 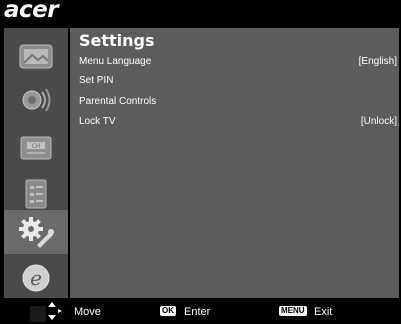 I want to click on exit-hint: Exit, so click(x=323, y=312).